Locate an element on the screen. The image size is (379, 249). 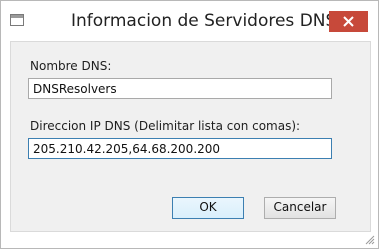
close-icon is located at coordinates (348, 21).